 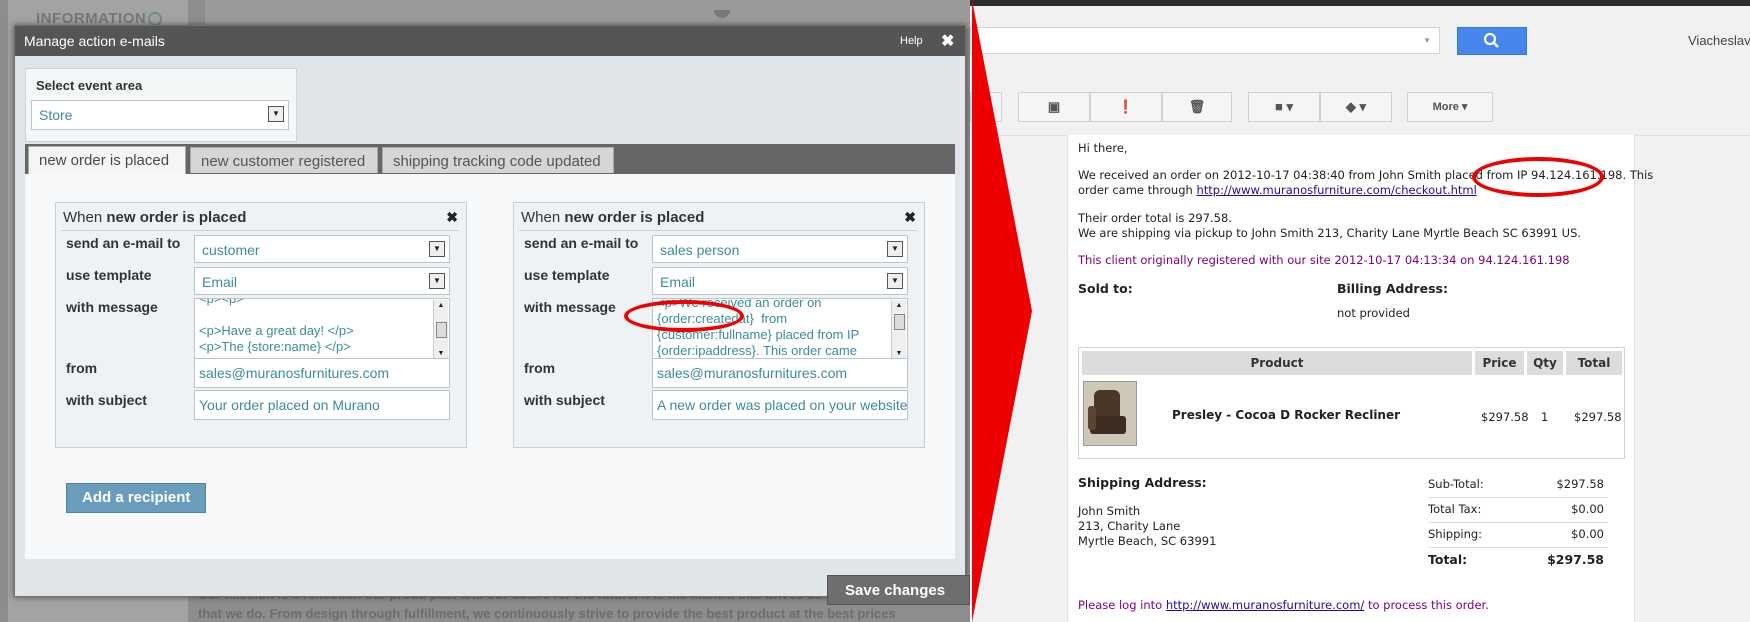 What do you see at coordinates (490, 41) in the screenshot?
I see `dialog-titlebar: Manage action e-mails Help ✖` at bounding box center [490, 41].